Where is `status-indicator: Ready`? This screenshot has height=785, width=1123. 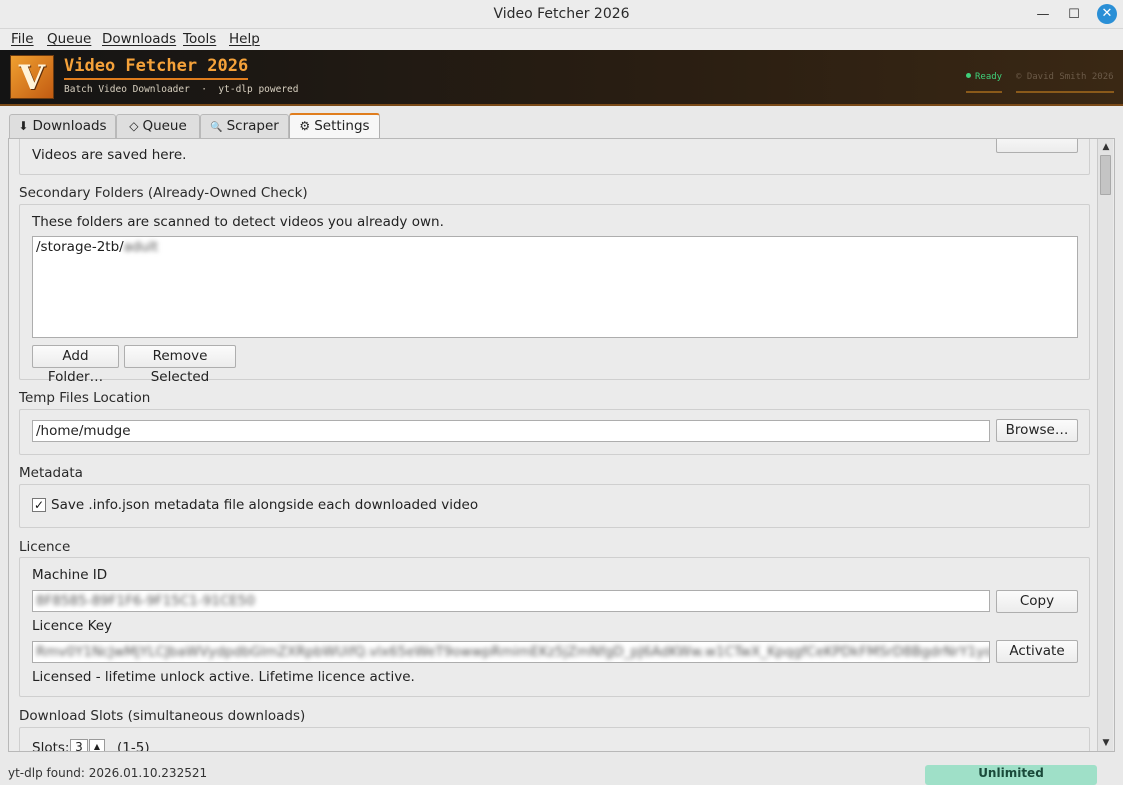 status-indicator: Ready is located at coordinates (984, 82).